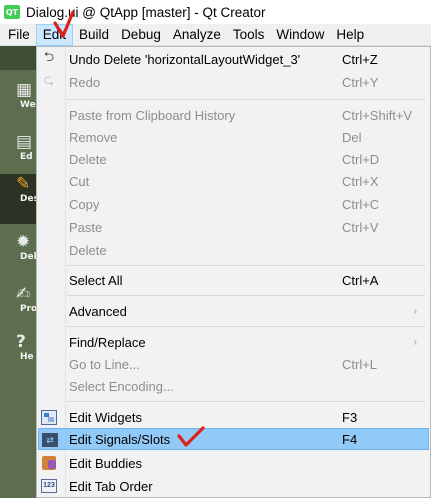 This screenshot has height=498, width=431. Describe the element at coordinates (28, 199) in the screenshot. I see `mode-design-label: Des` at that location.